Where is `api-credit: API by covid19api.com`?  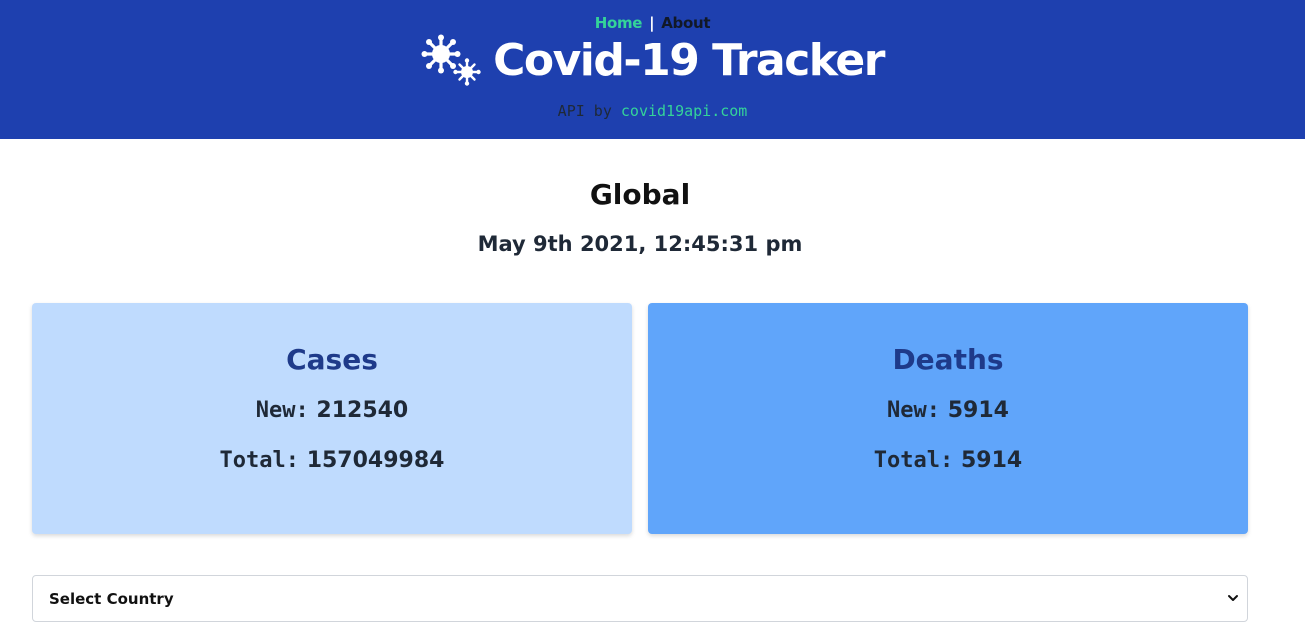
api-credit: API by covid19api.com is located at coordinates (652, 111).